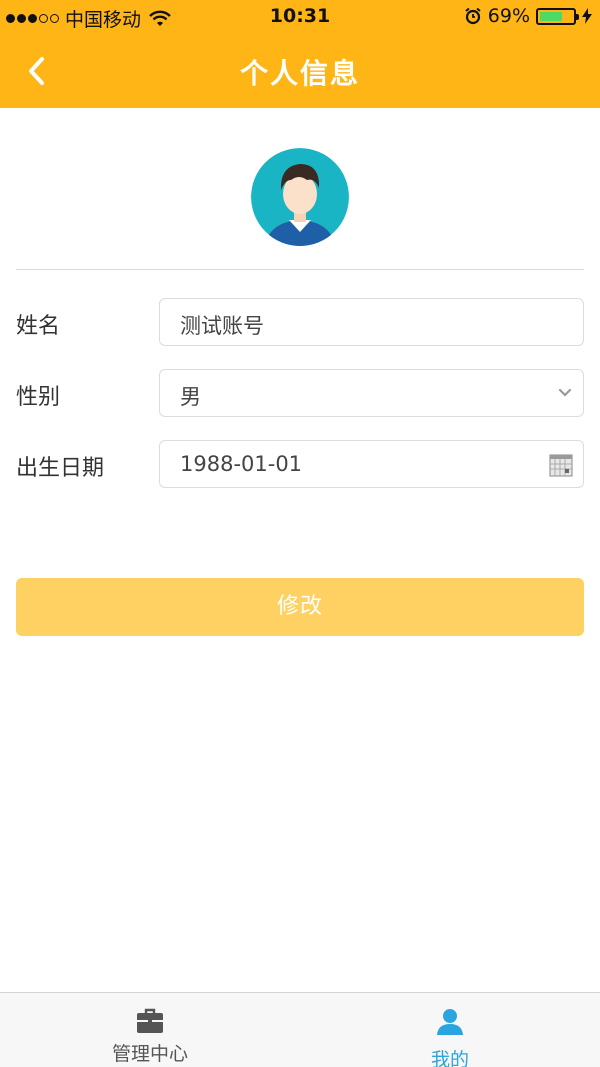 The image size is (600, 1067). Describe the element at coordinates (300, 607) in the screenshot. I see `modify-button: 修改` at that location.